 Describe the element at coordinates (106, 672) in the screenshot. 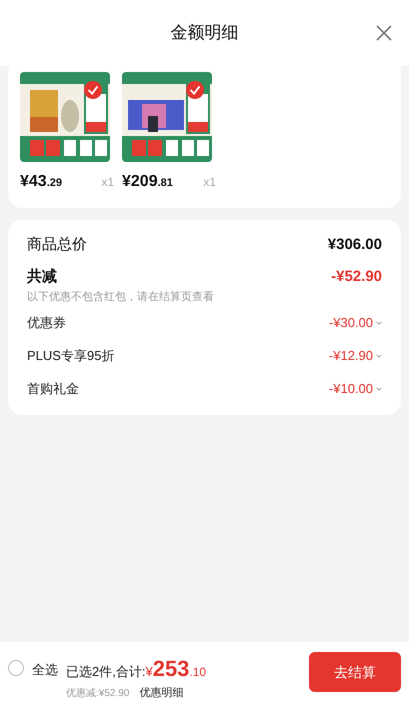

I see `selected-summary: 已选2件,合计:` at that location.